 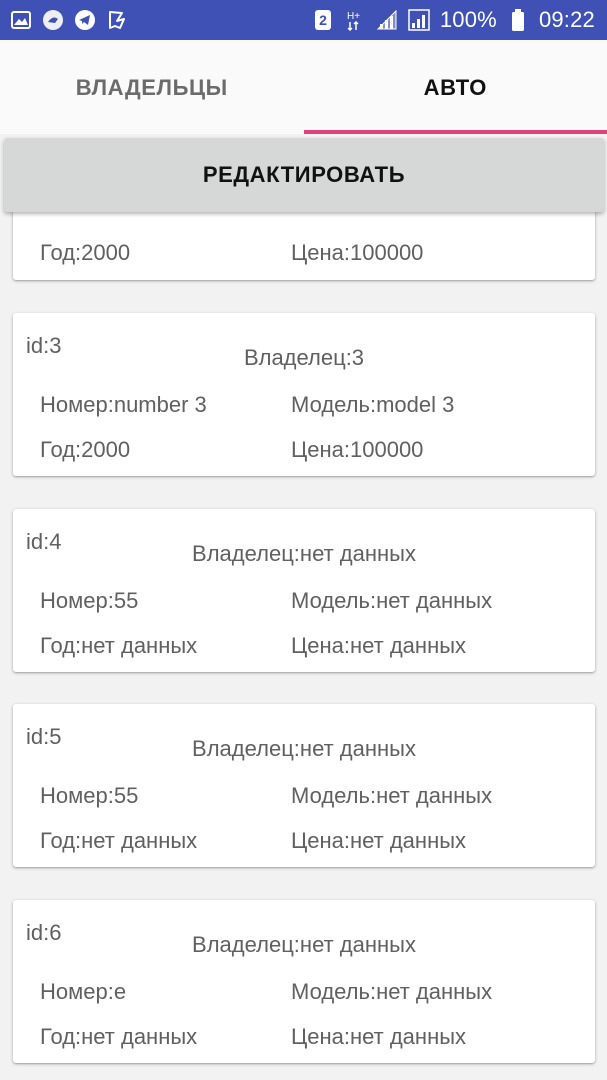 I want to click on status-left-icons, so click(x=69, y=20).